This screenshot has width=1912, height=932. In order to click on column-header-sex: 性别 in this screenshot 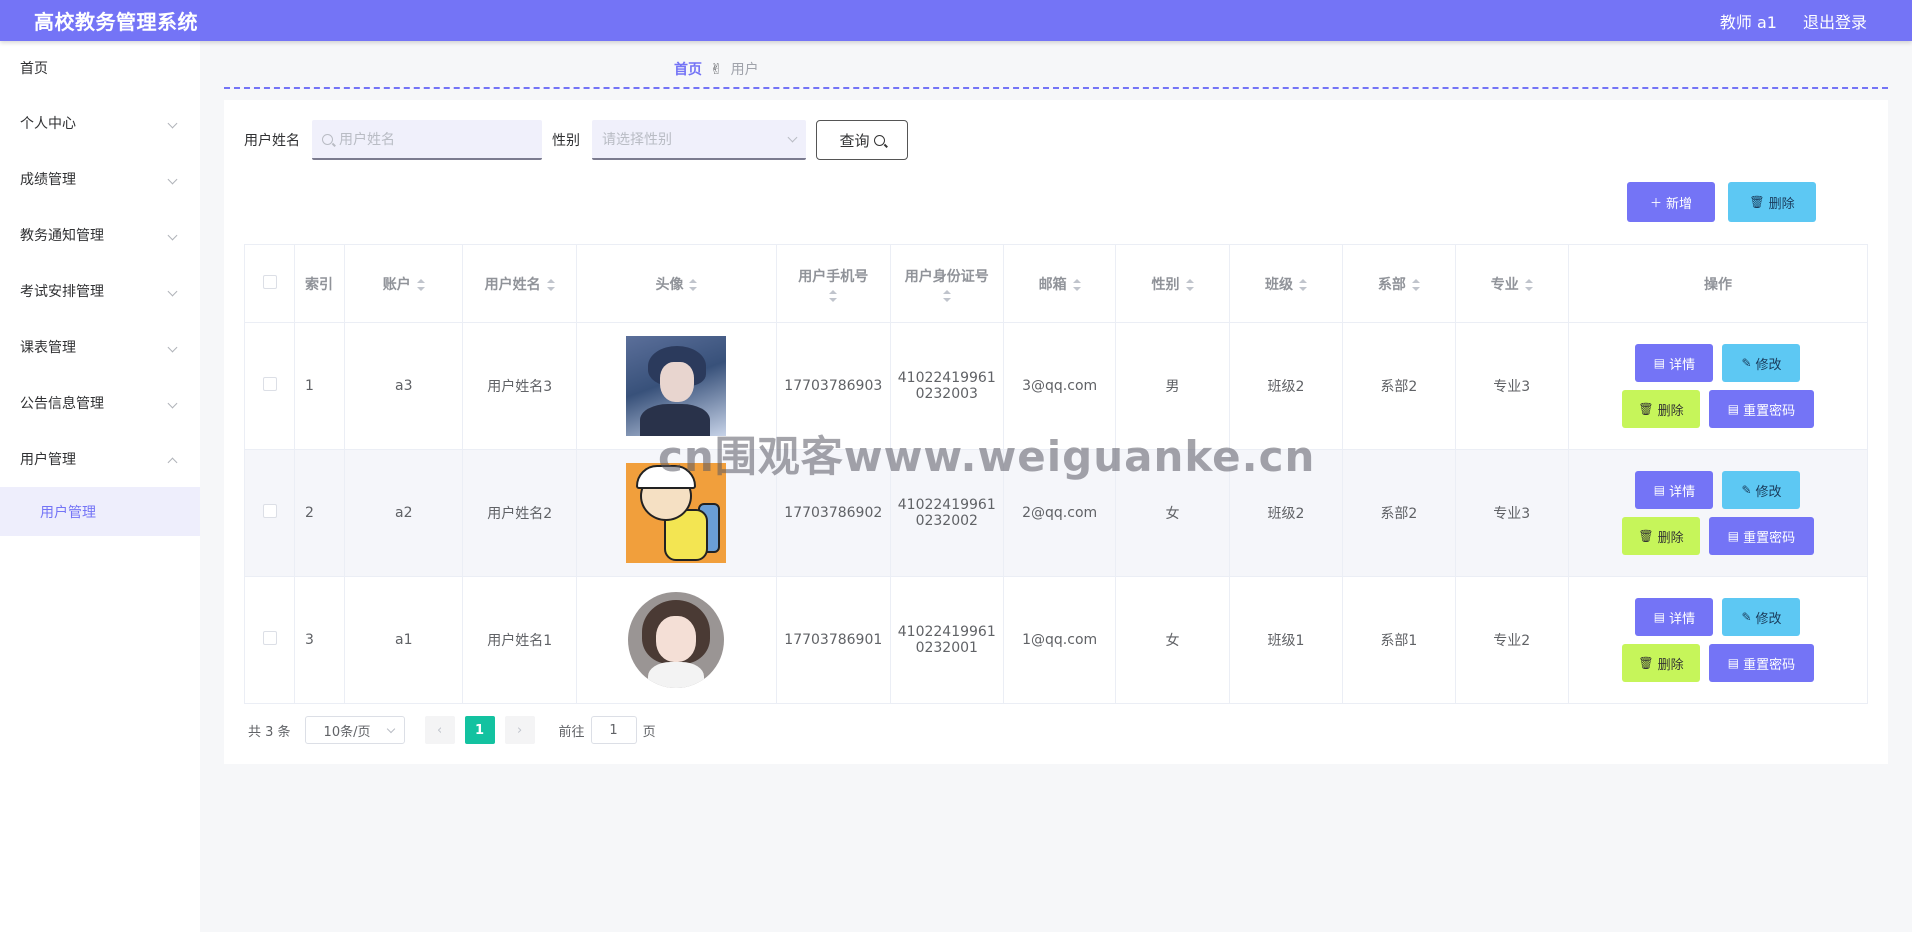, I will do `click(1172, 283)`.